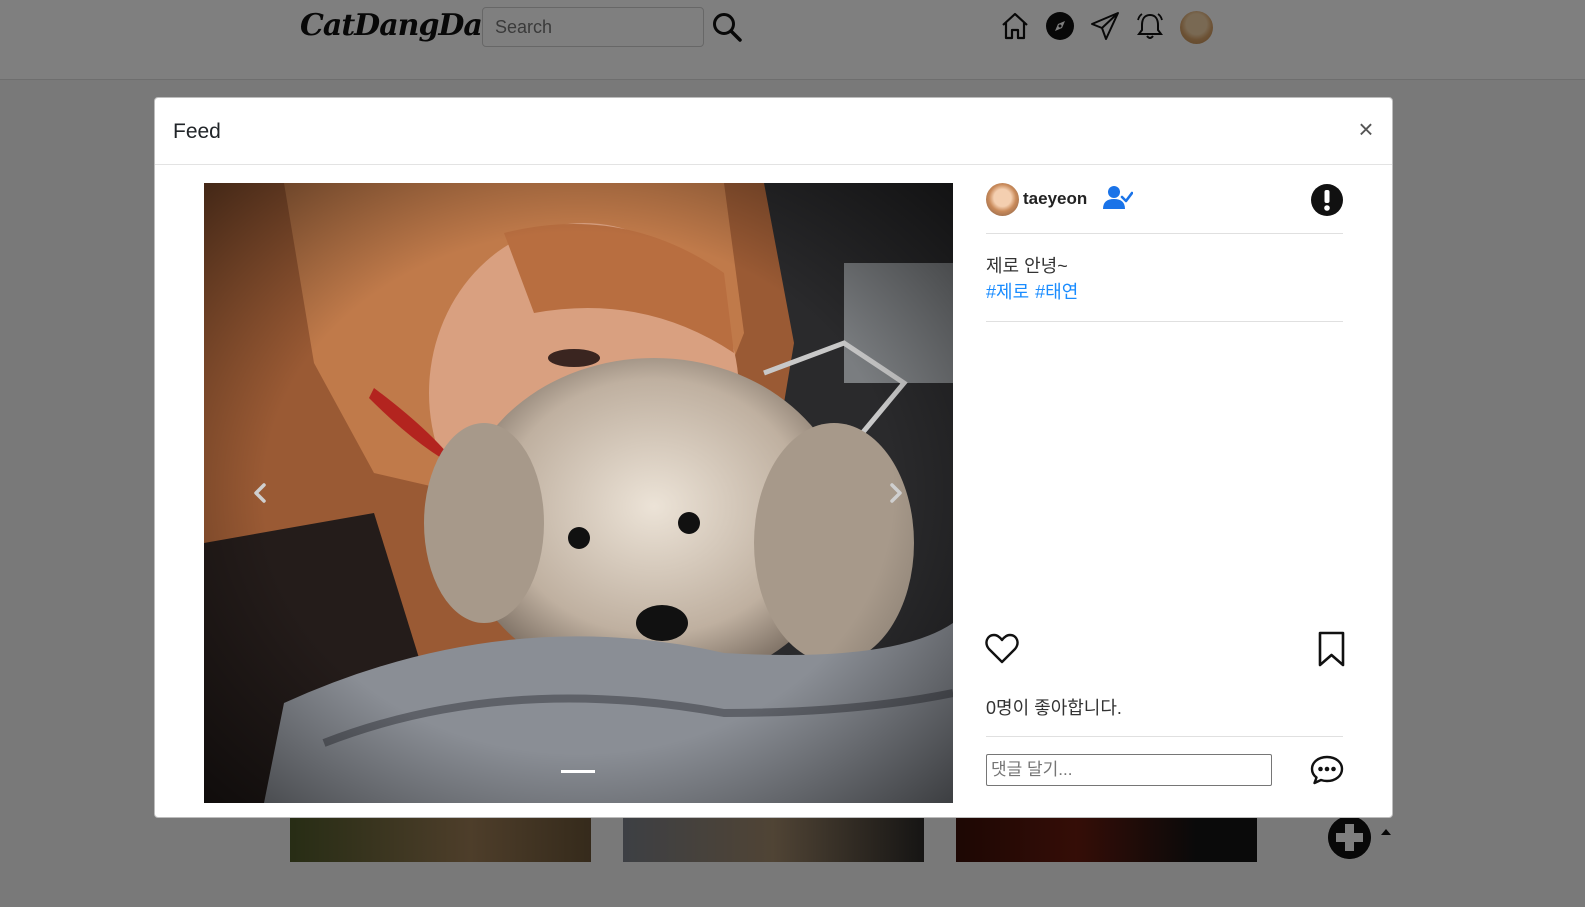 The width and height of the screenshot is (1585, 907). Describe the element at coordinates (1366, 129) in the screenshot. I see `close-icon: ×` at that location.